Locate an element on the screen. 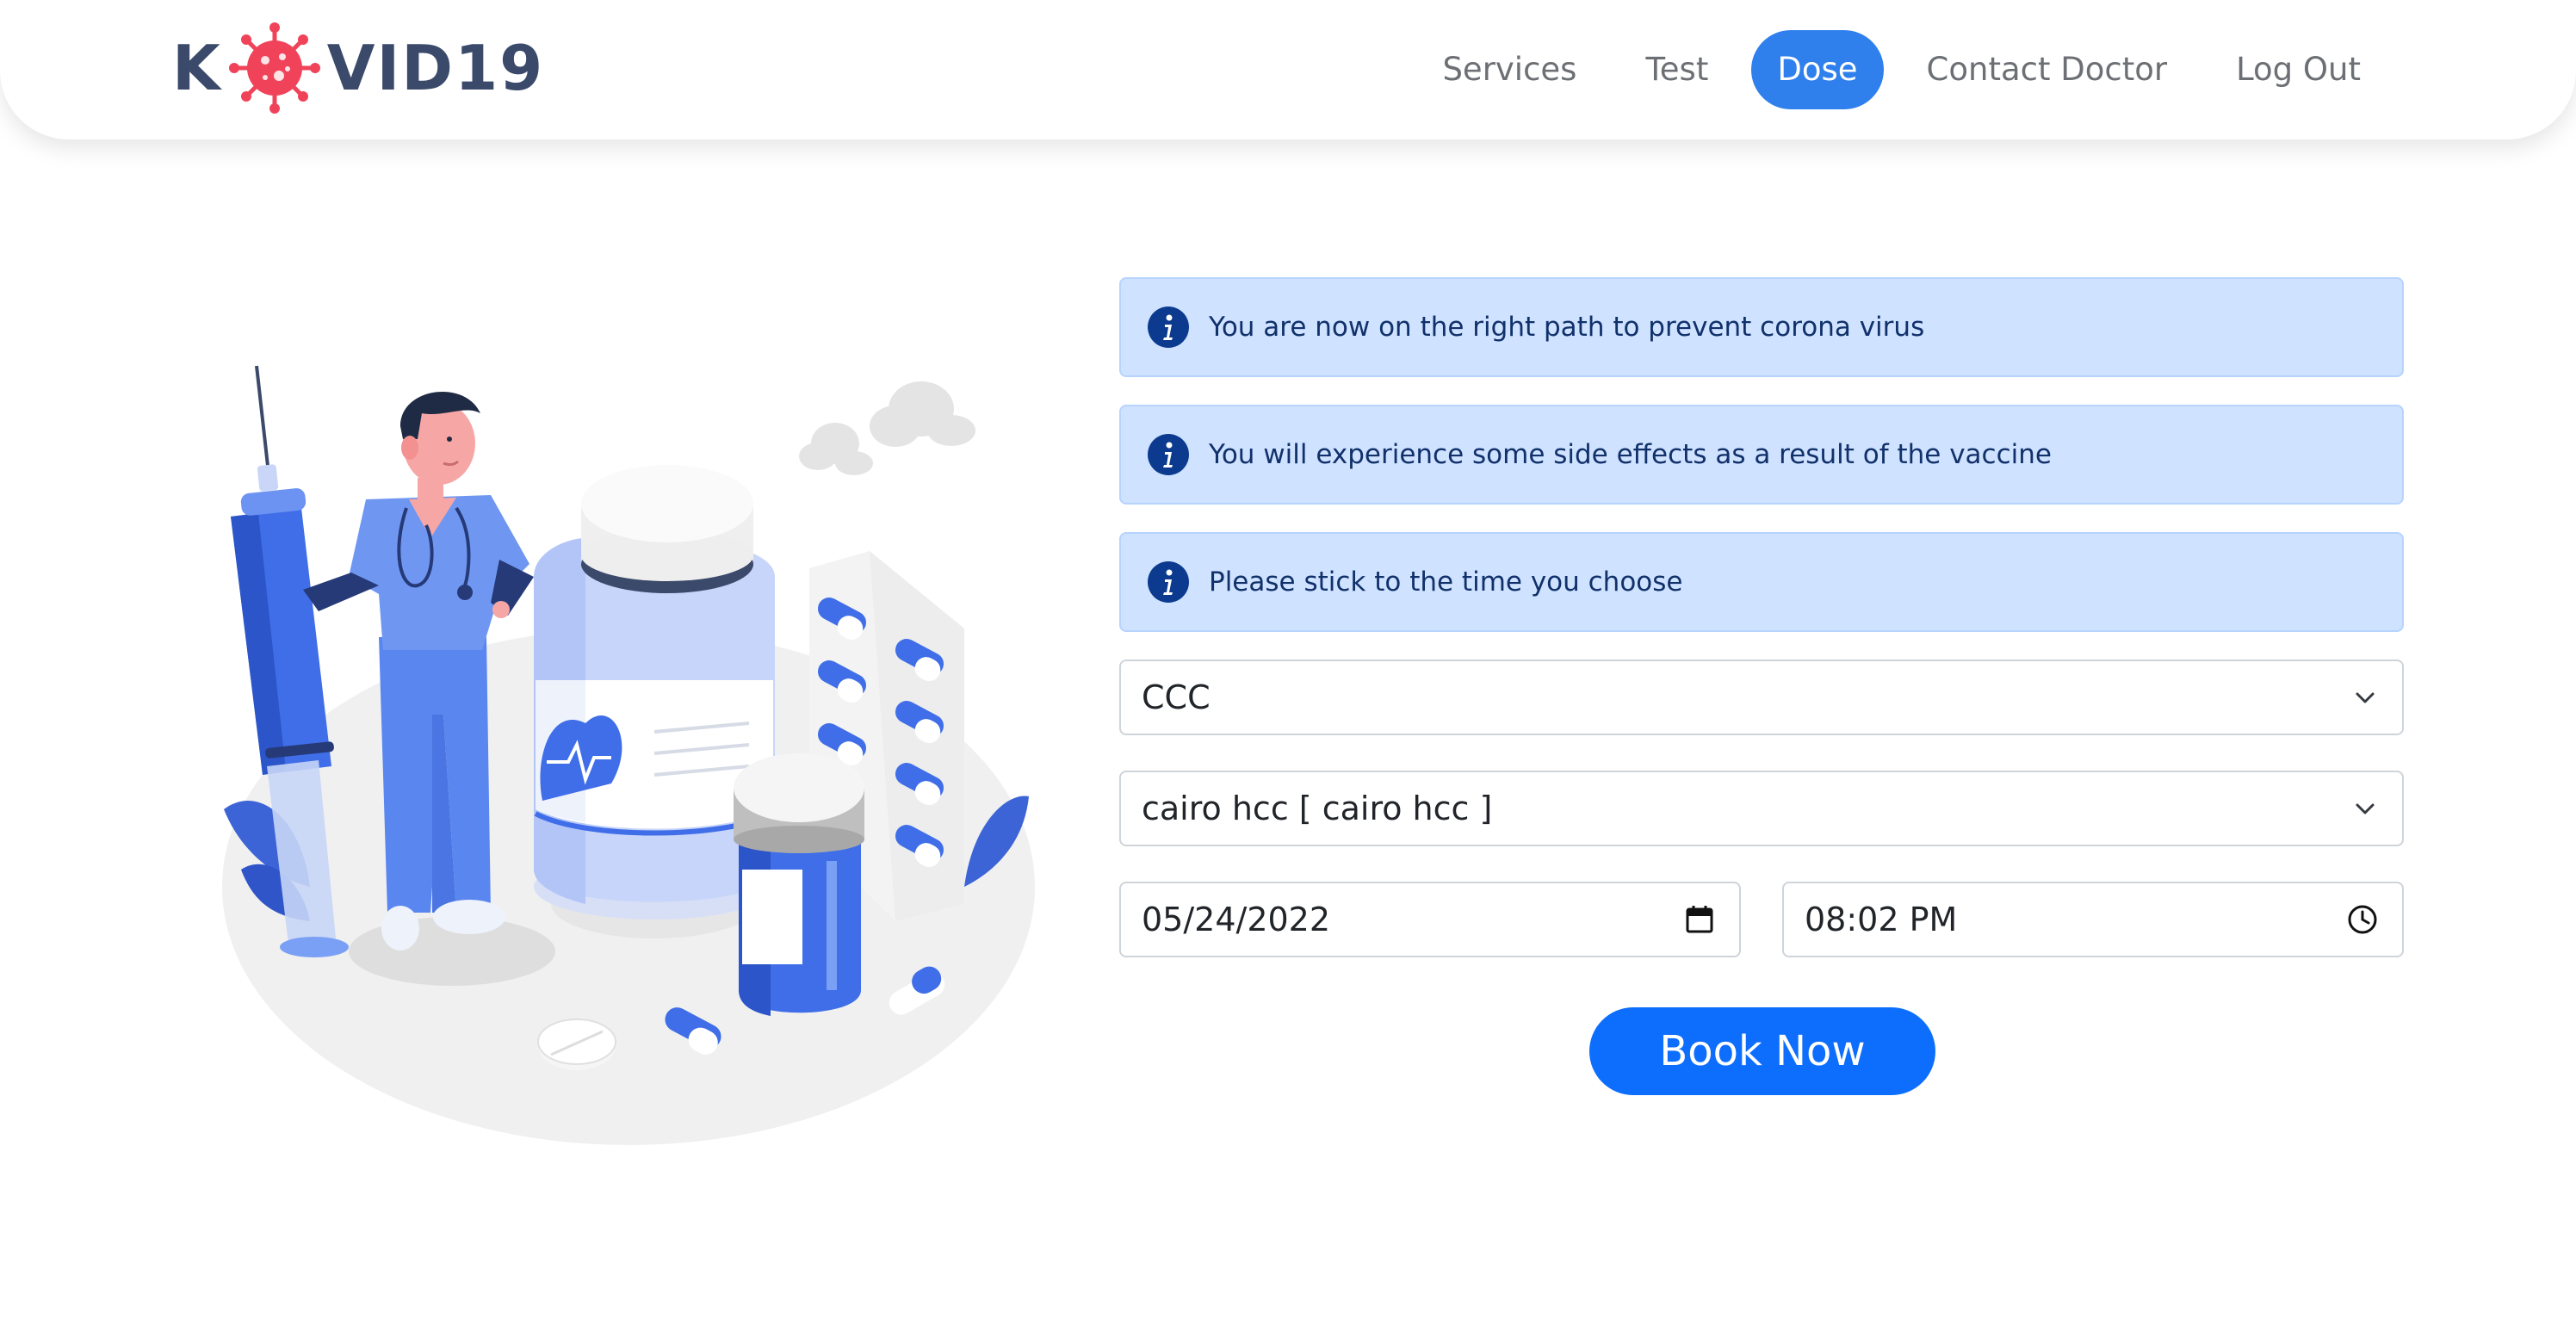 The height and width of the screenshot is (1319, 2576). date-time-row: 05/24/2022 08:02 PM is located at coordinates (1761, 919).